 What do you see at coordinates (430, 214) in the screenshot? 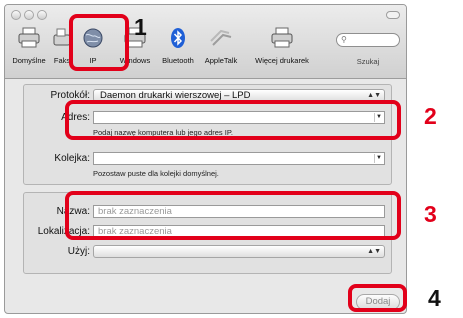
I see `callout-number-3: 3` at bounding box center [430, 214].